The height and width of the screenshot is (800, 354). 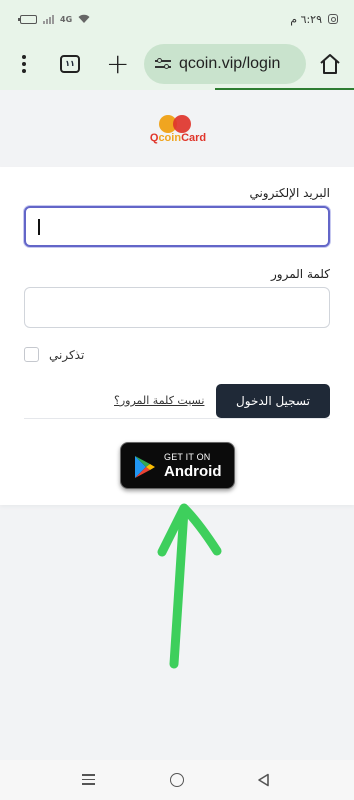 I want to click on system-nav-bar, so click(x=177, y=780).